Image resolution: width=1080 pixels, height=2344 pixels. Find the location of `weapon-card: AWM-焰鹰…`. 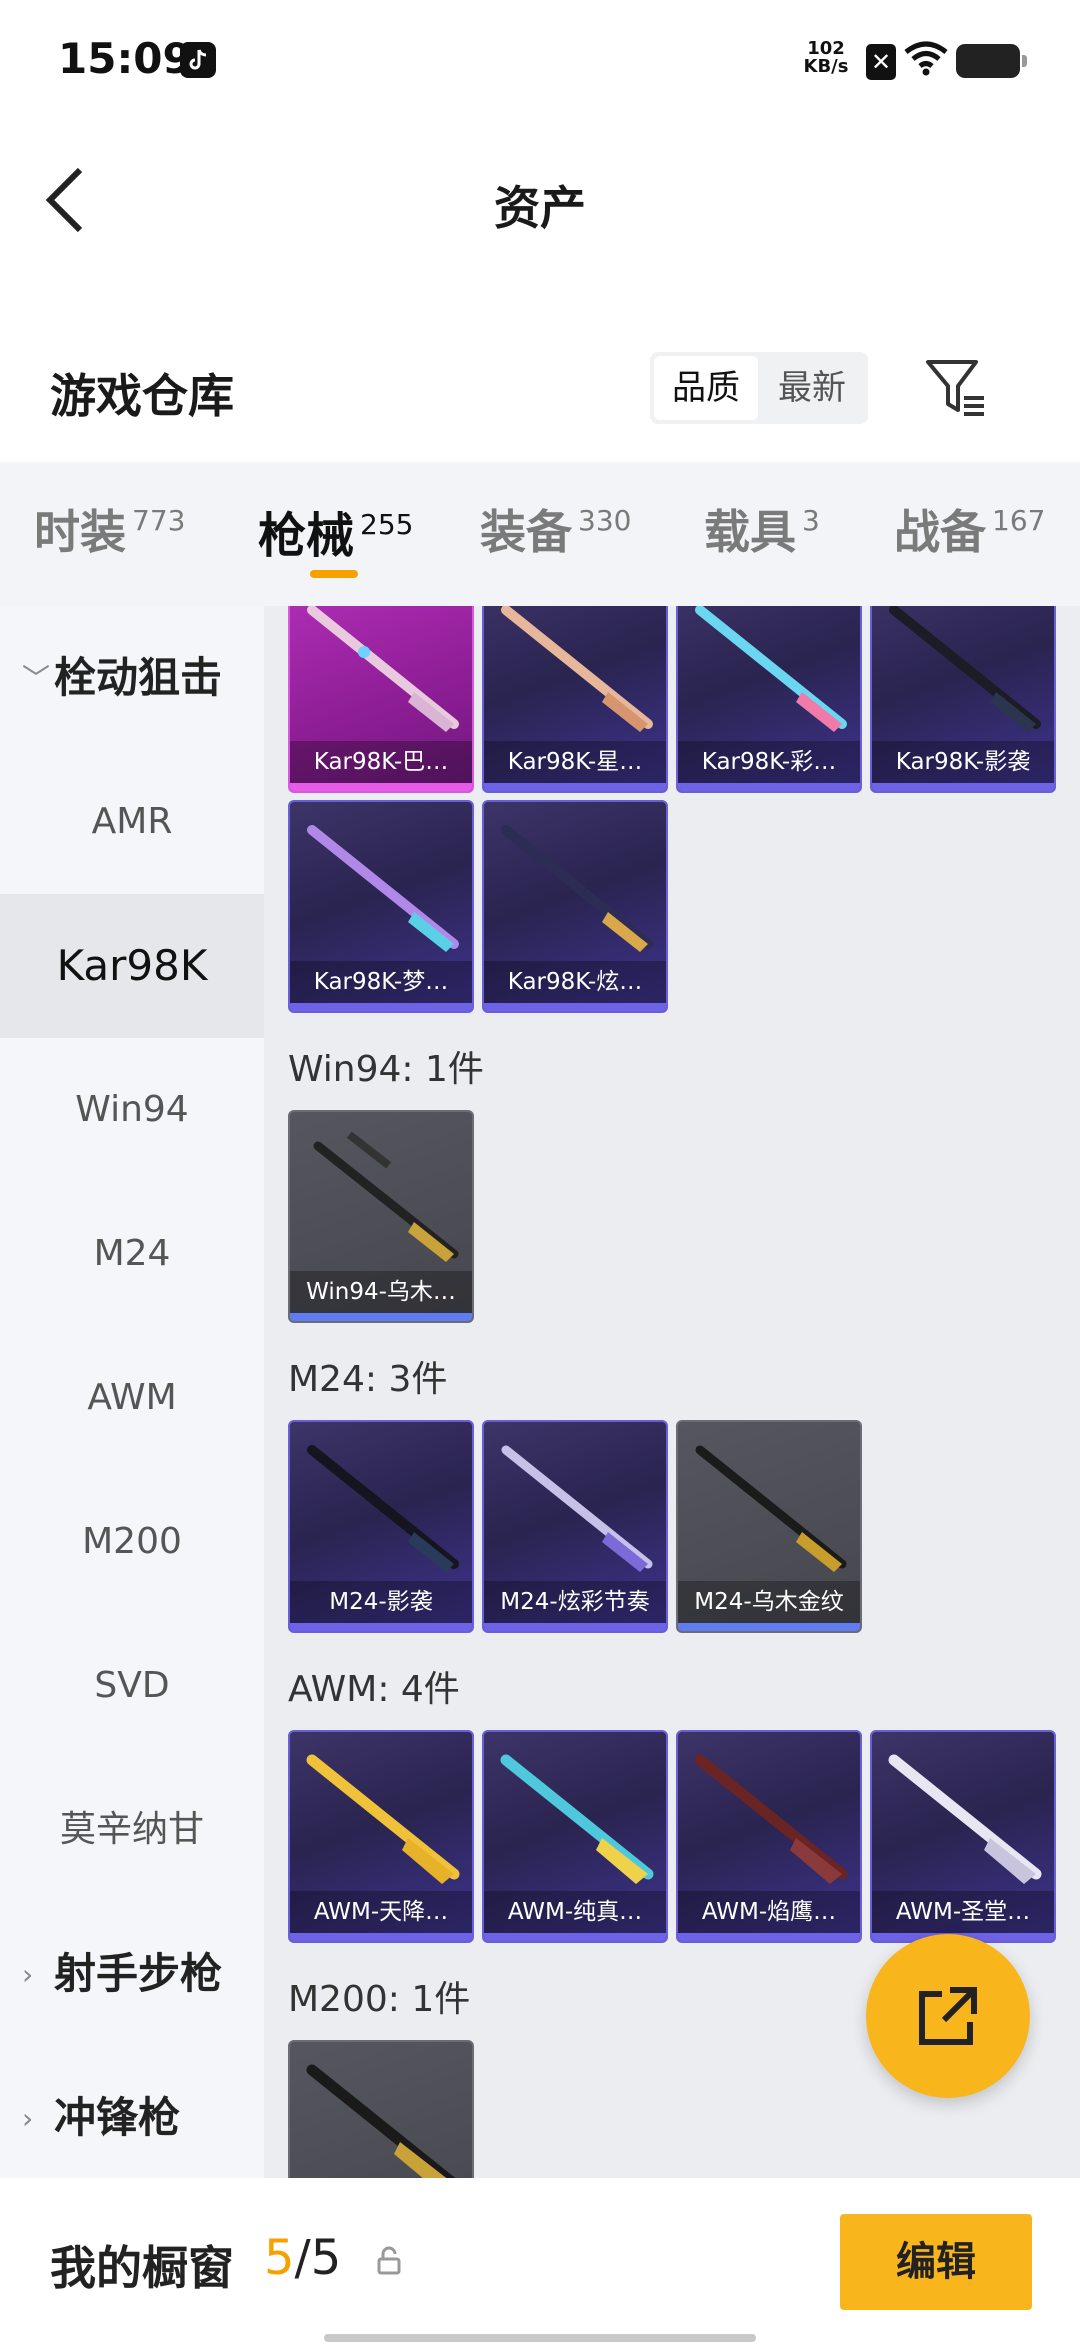

weapon-card: AWM-焰鹰… is located at coordinates (769, 1836).